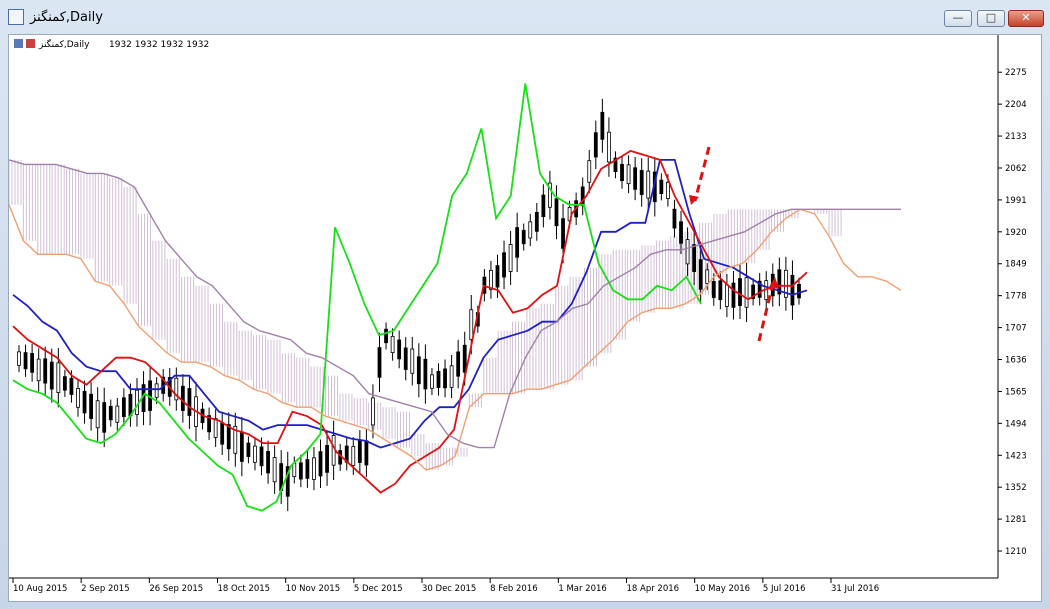 This screenshot has height=609, width=1050. Describe the element at coordinates (66, 17) in the screenshot. I see `window-title: کمنگنز,Daily` at that location.